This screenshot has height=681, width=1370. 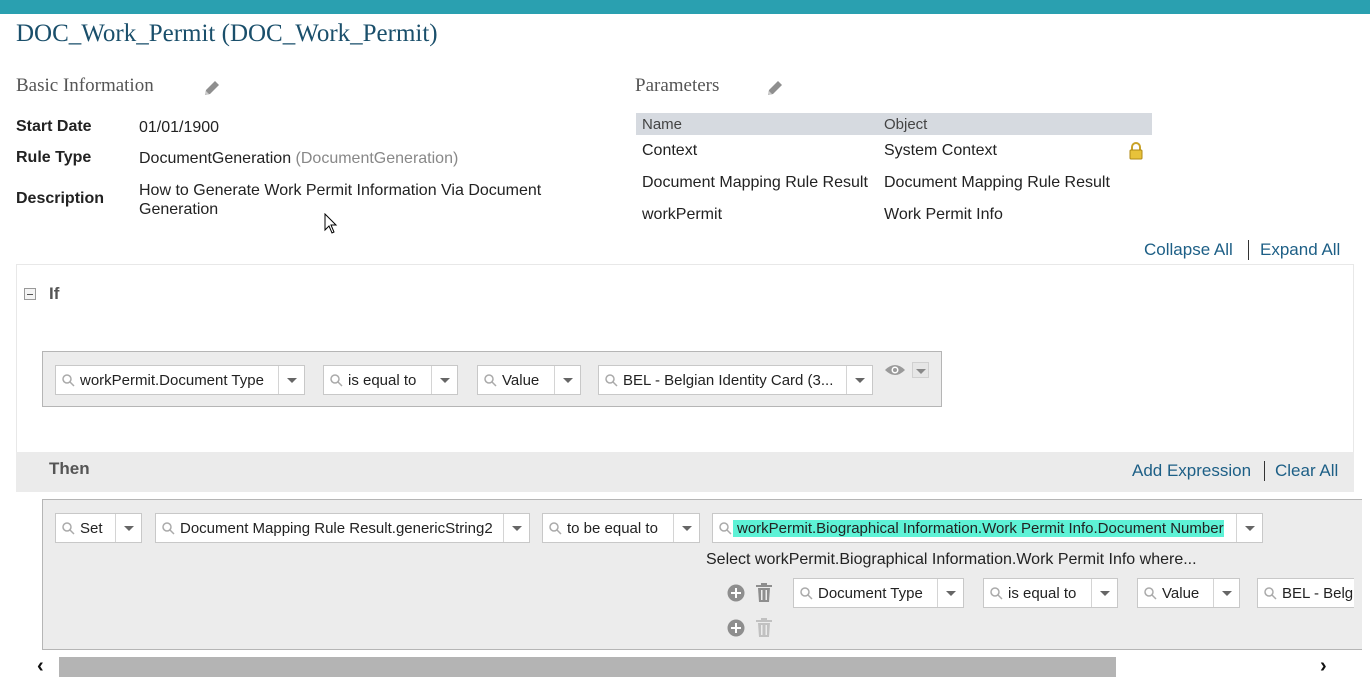 I want to click on condition-value-type-select: Value, so click(x=529, y=380).